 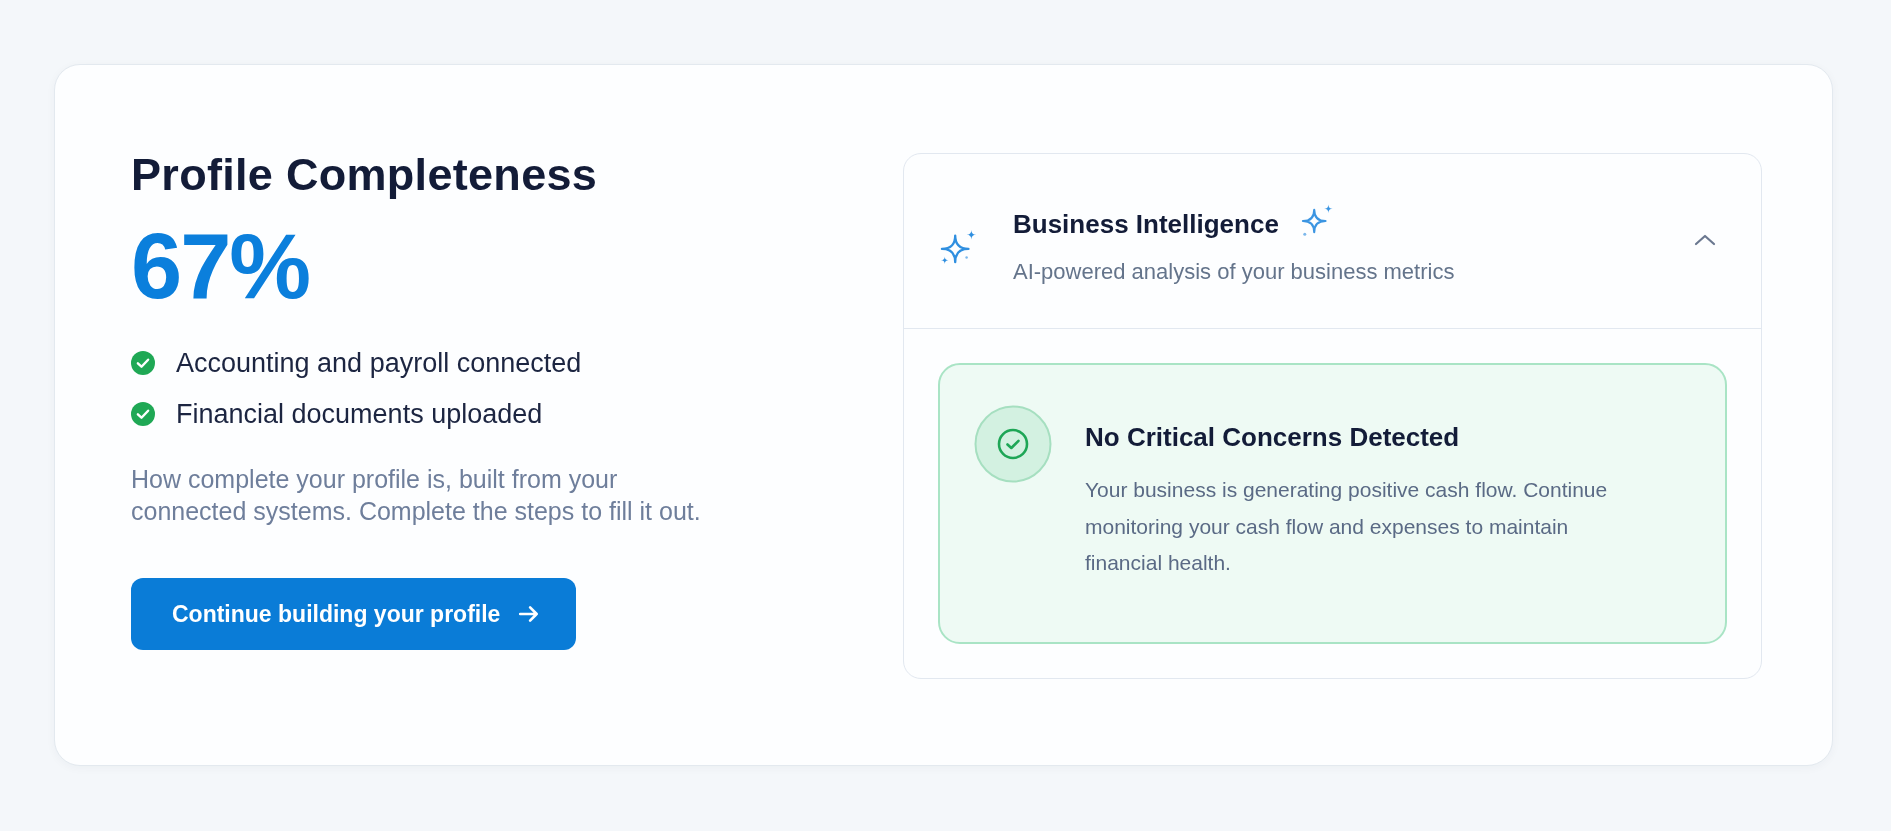 I want to click on checklist-item: Financial documents uploaded, so click(x=359, y=414).